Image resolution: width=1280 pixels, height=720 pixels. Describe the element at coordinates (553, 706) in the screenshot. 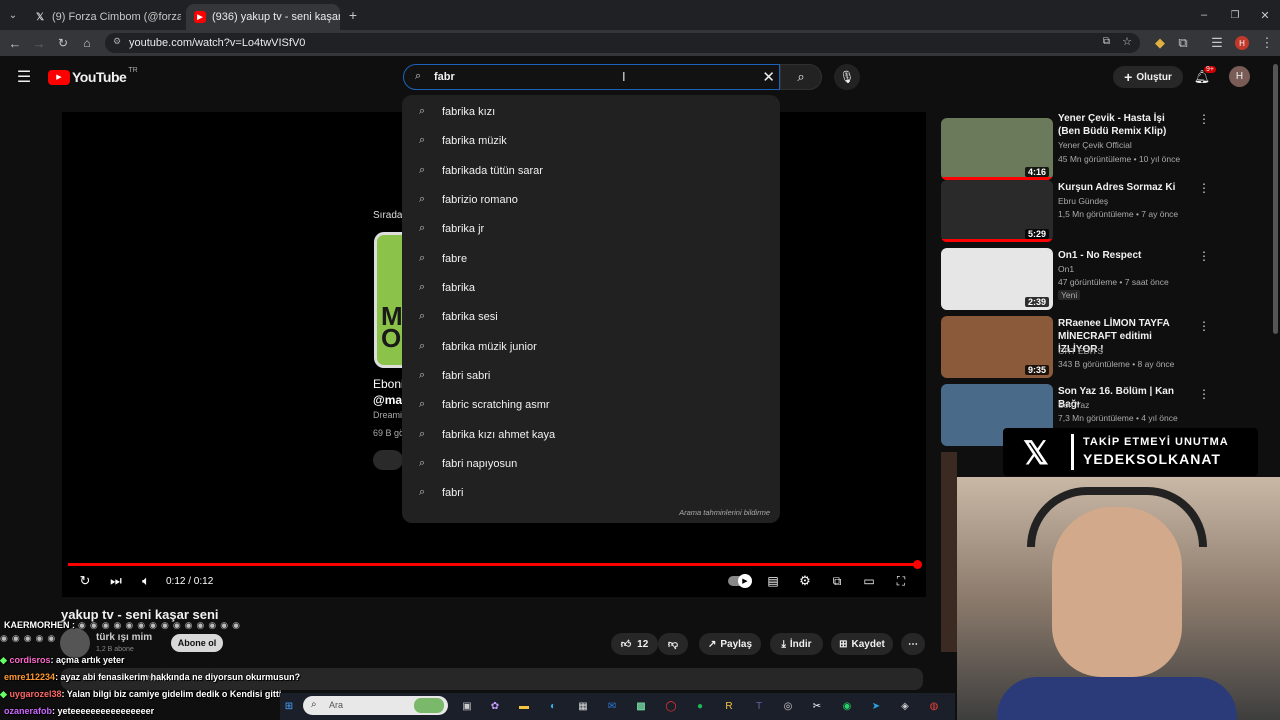

I see `edge-icon: ◐` at that location.